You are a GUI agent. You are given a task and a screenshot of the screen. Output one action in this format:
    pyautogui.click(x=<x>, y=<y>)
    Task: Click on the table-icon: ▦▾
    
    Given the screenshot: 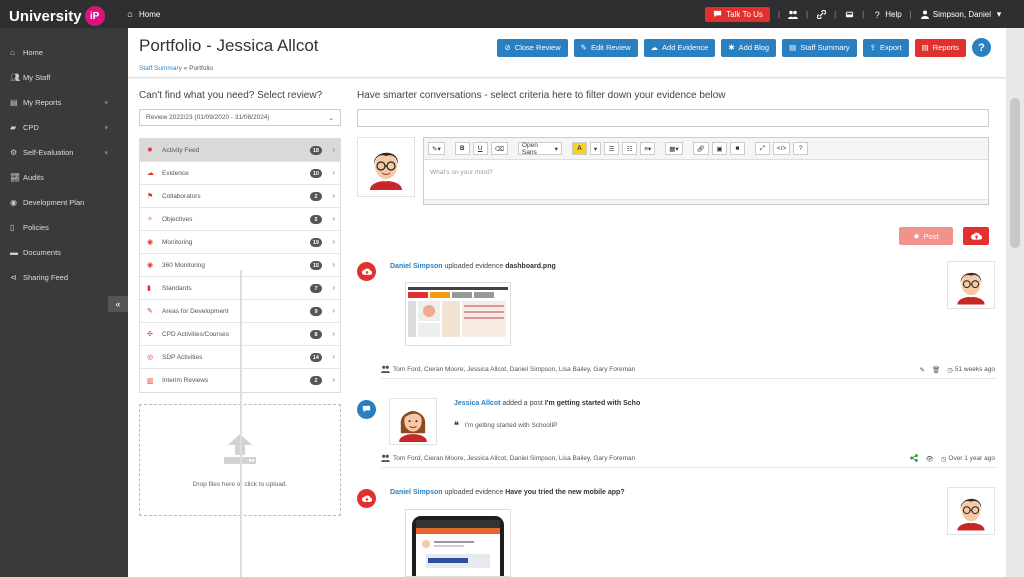 What is the action you would take?
    pyautogui.click(x=674, y=148)
    